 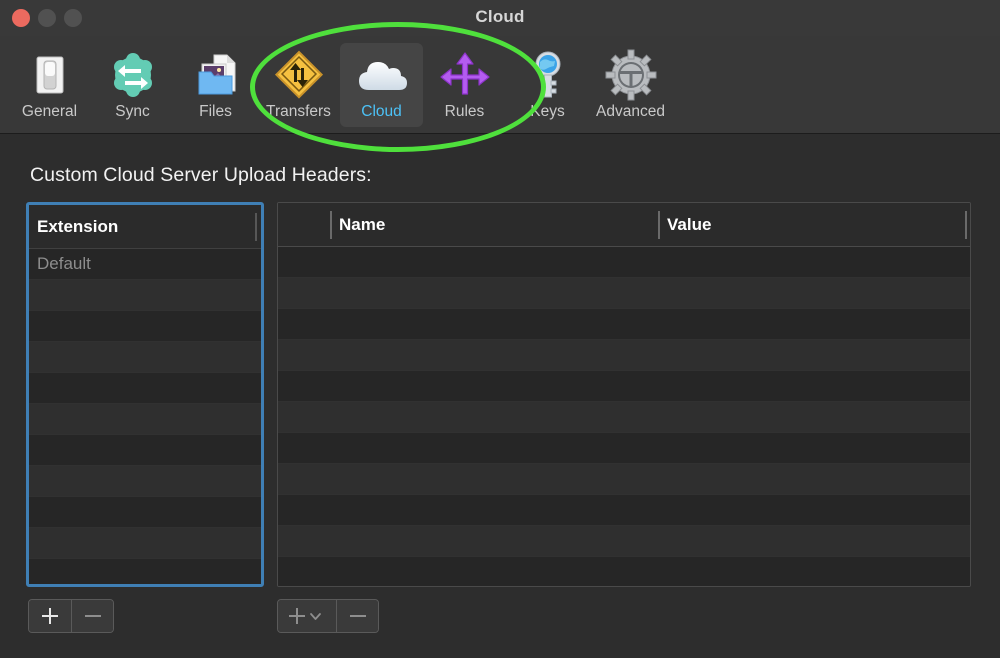 What do you see at coordinates (201, 175) in the screenshot?
I see `section-title: Custom Cloud Server Upload Headers:` at bounding box center [201, 175].